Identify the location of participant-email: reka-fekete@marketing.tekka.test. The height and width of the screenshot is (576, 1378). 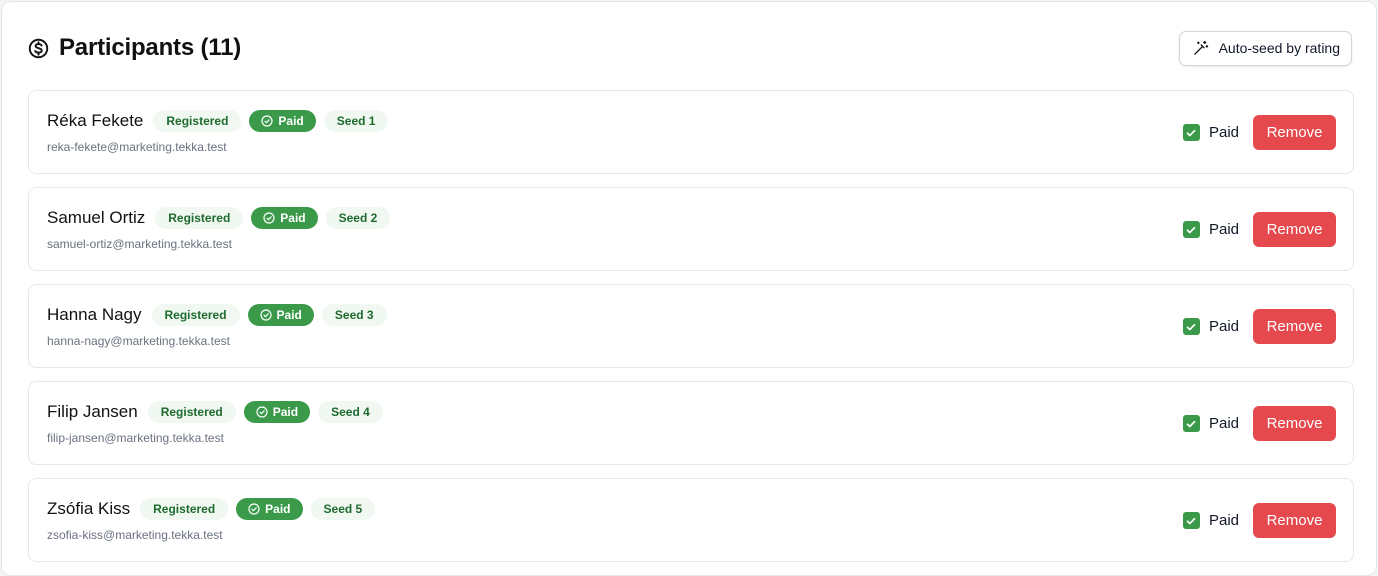
(137, 147).